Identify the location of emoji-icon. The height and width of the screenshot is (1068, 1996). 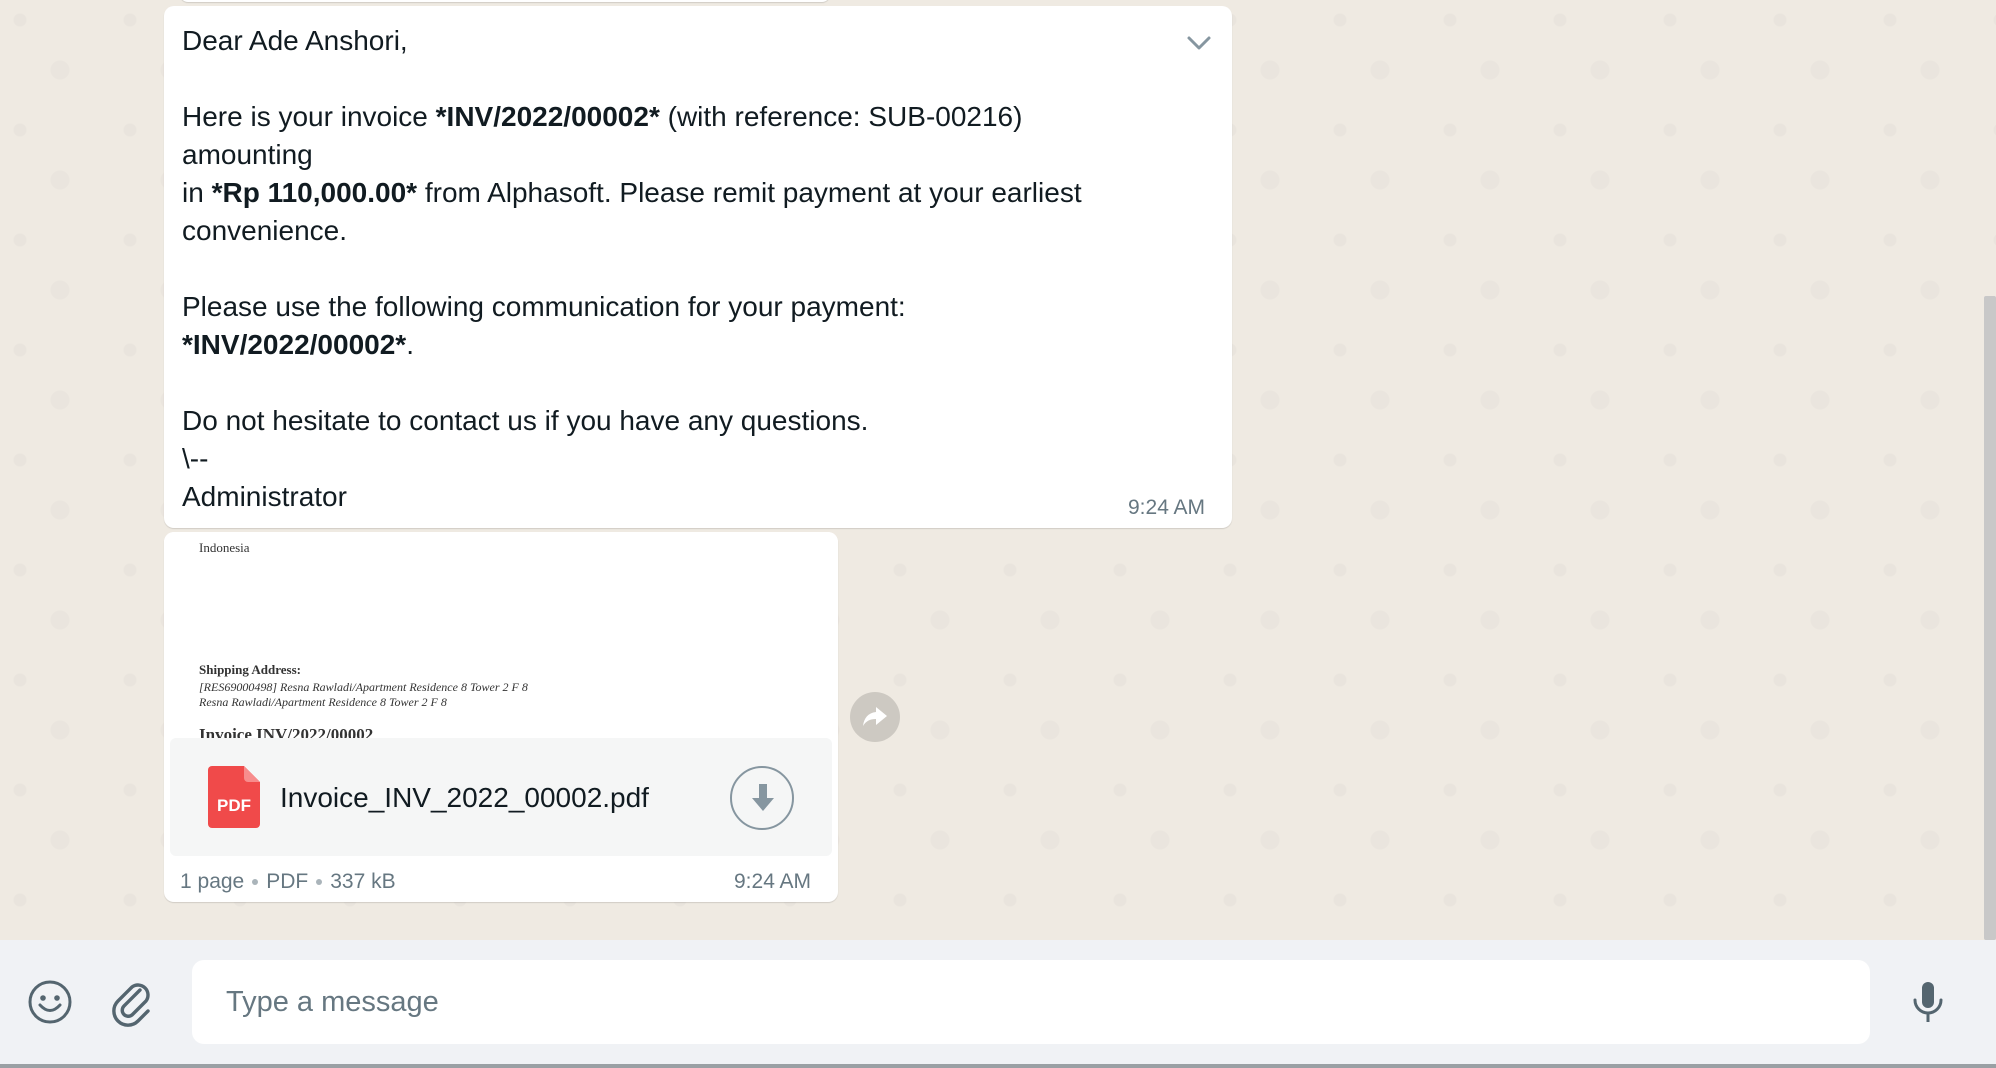
(50, 1002).